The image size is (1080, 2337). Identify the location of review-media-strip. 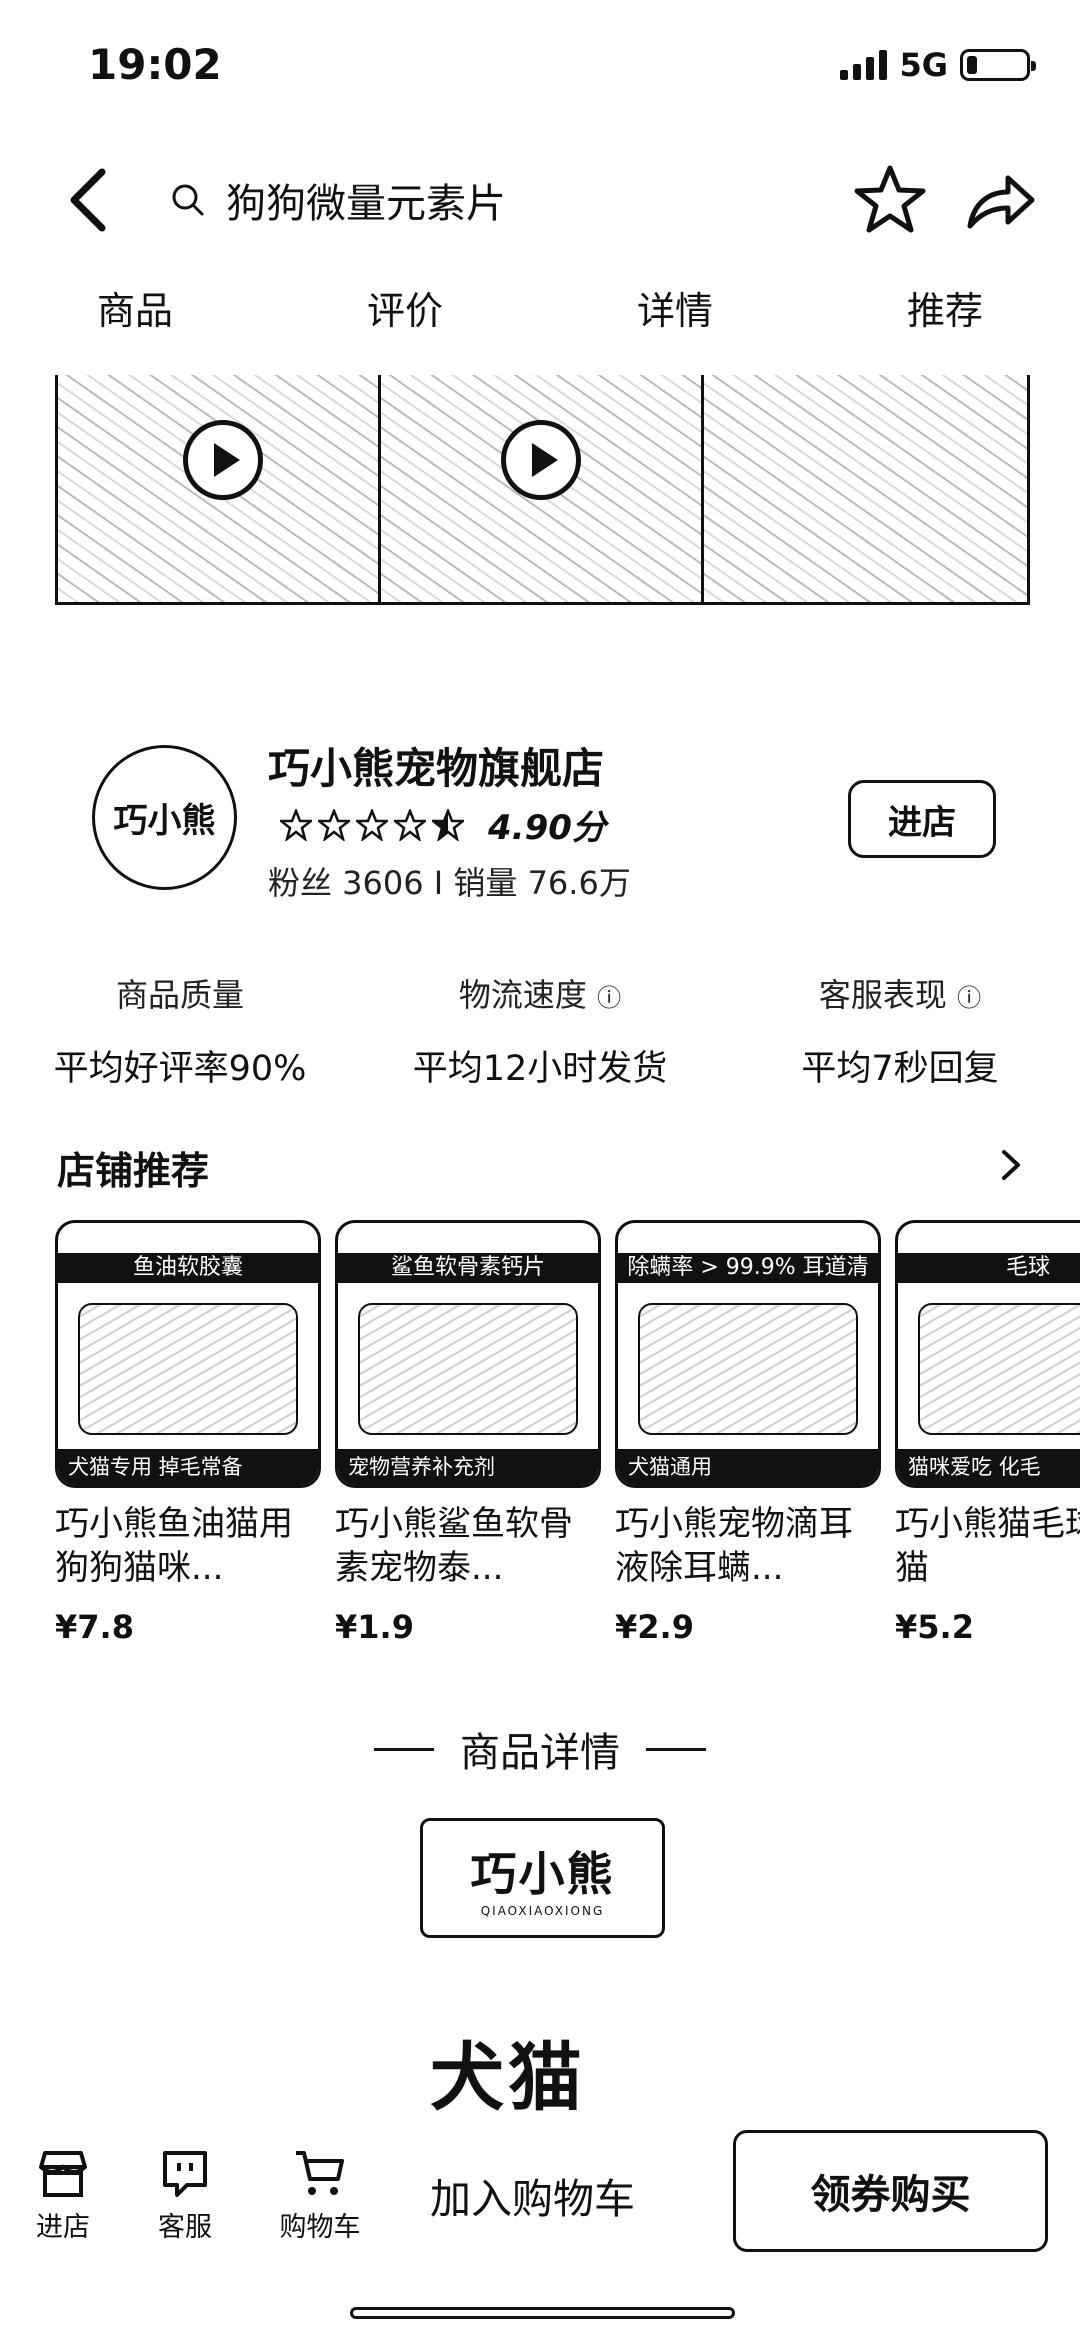
(542, 490).